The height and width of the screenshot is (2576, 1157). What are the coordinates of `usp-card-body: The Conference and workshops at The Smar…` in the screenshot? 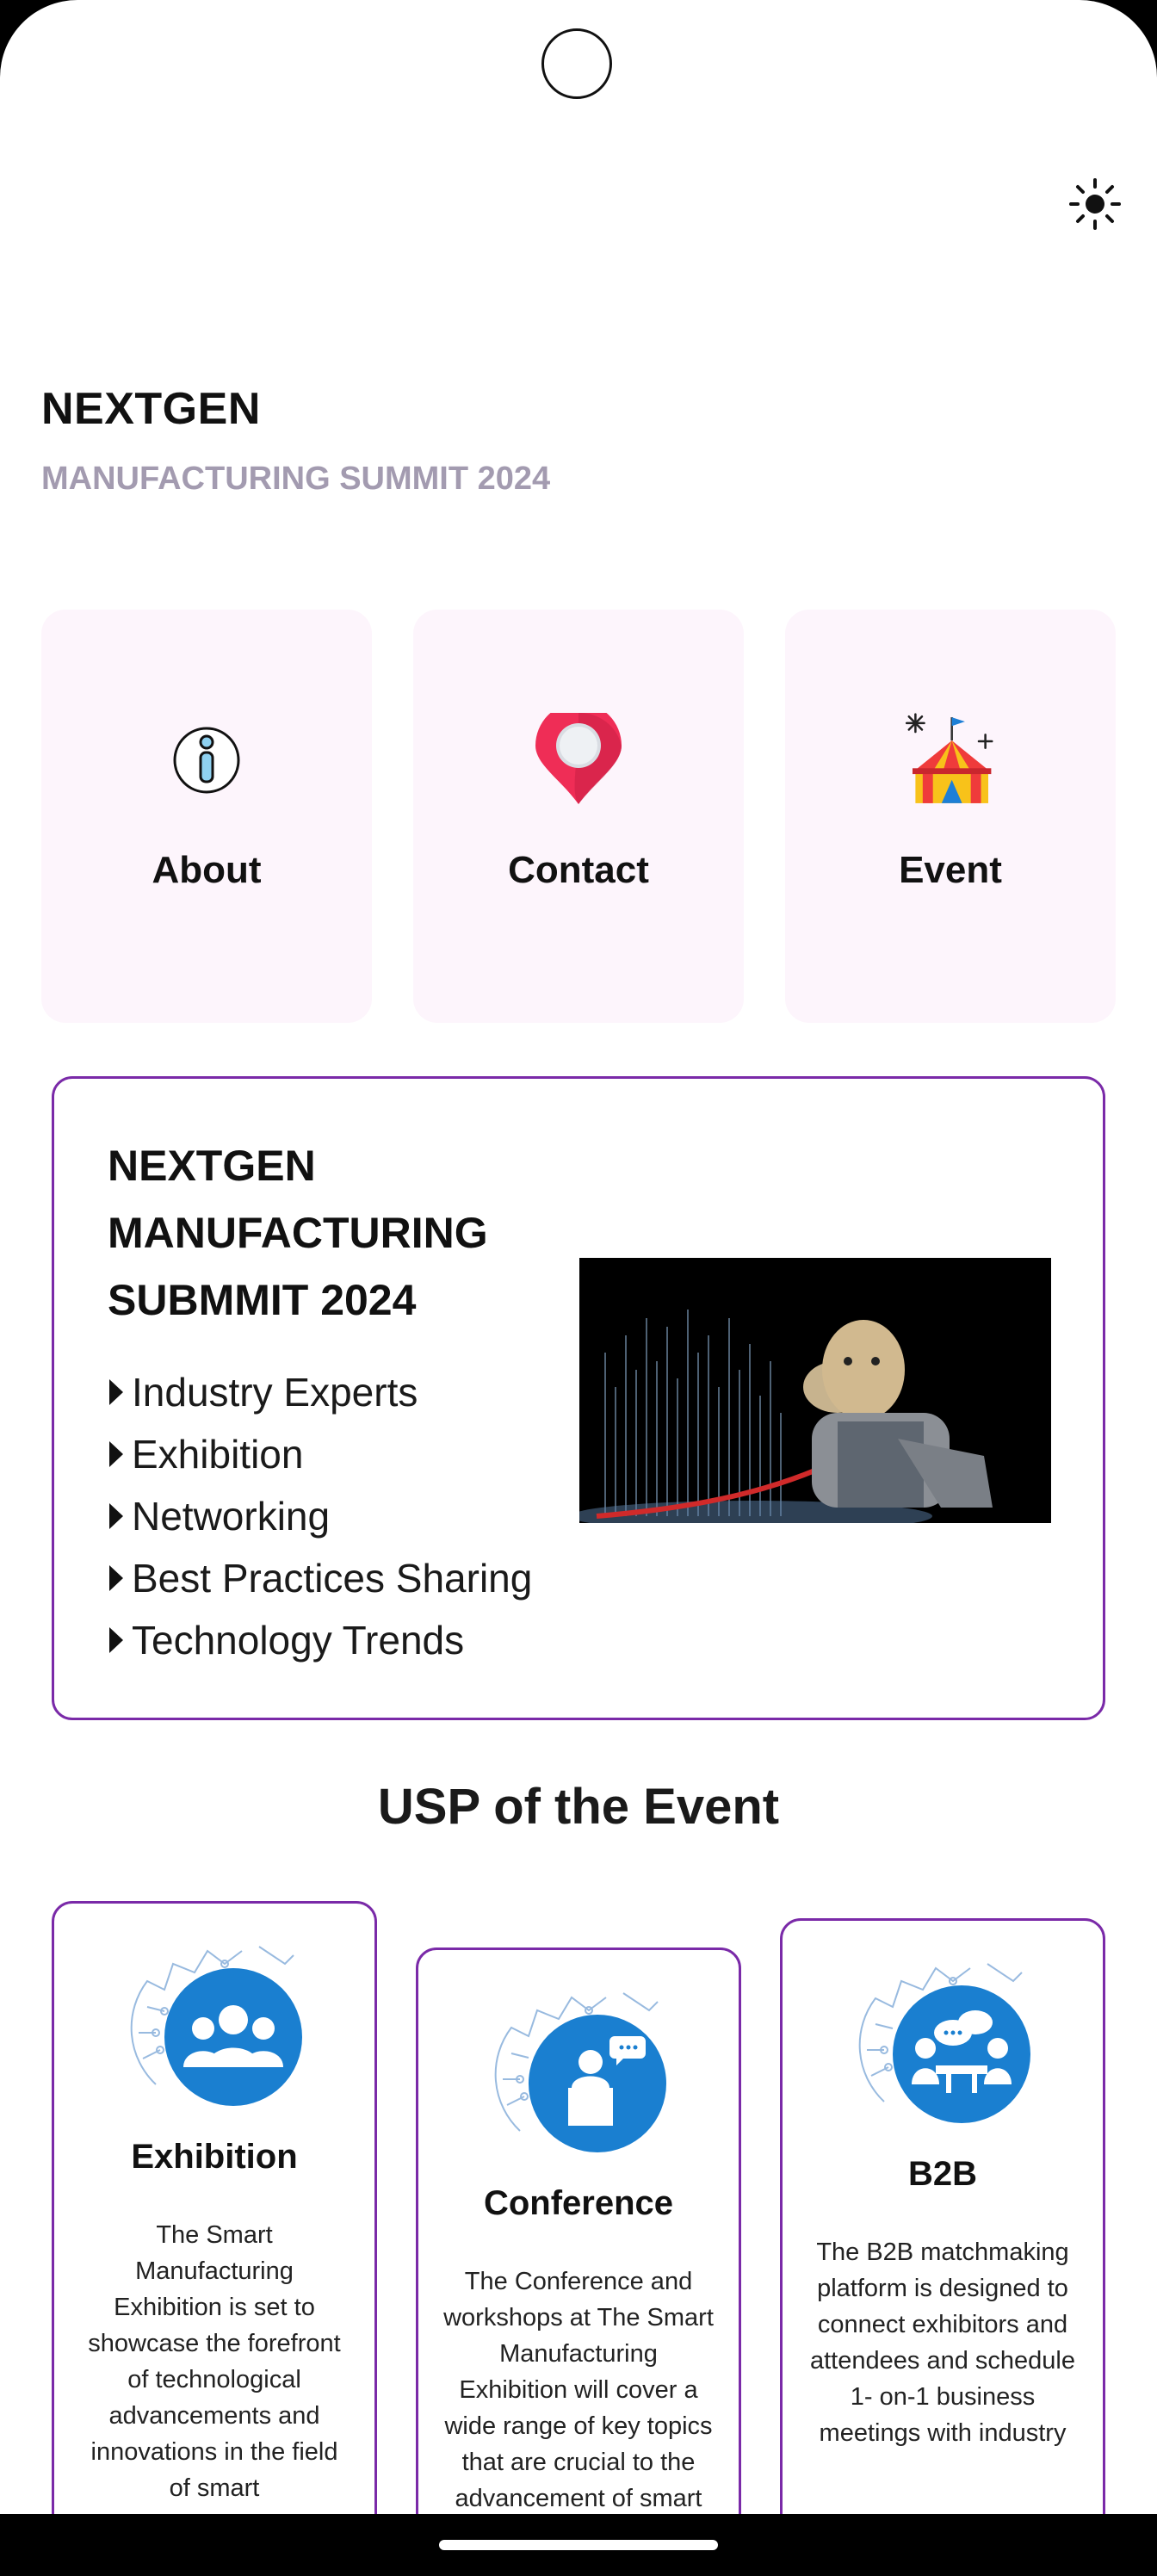 It's located at (579, 2408).